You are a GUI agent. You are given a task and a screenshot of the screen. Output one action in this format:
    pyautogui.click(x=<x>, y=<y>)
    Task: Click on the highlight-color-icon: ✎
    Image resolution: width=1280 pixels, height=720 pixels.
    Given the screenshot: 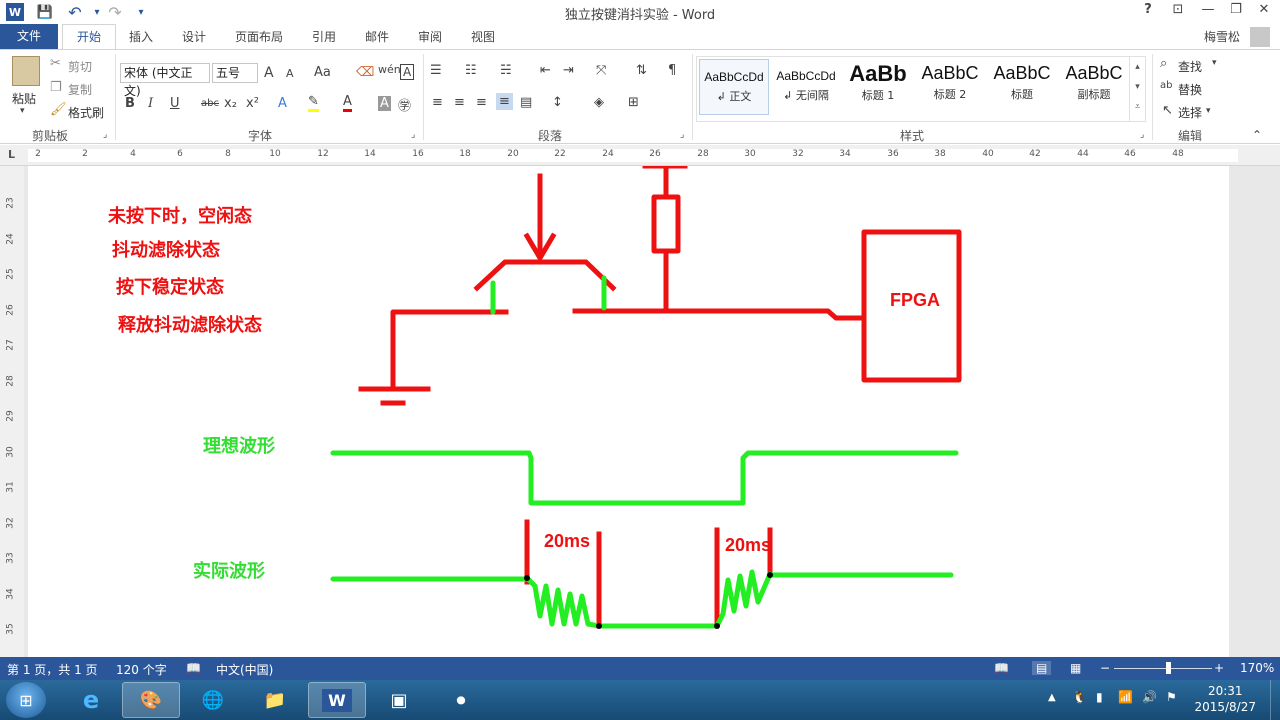 What is the action you would take?
    pyautogui.click(x=313, y=103)
    